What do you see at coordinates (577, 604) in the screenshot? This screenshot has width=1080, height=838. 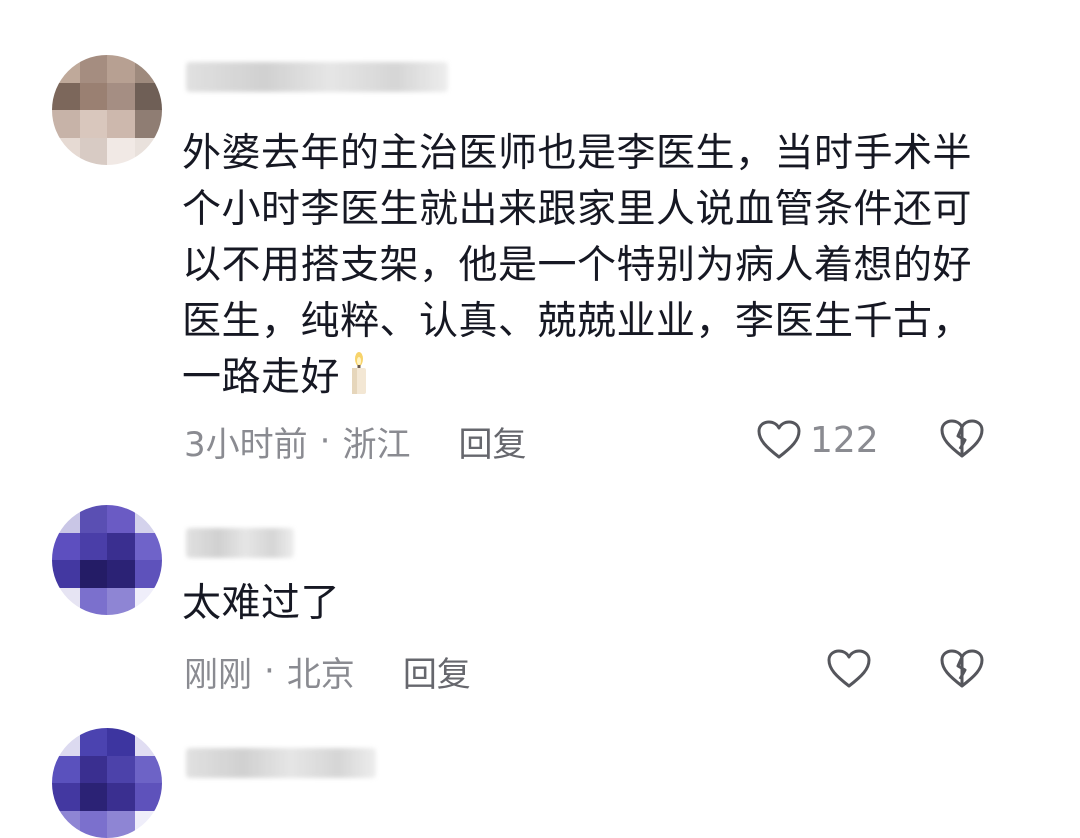 I see `comment-text: 太难过了` at bounding box center [577, 604].